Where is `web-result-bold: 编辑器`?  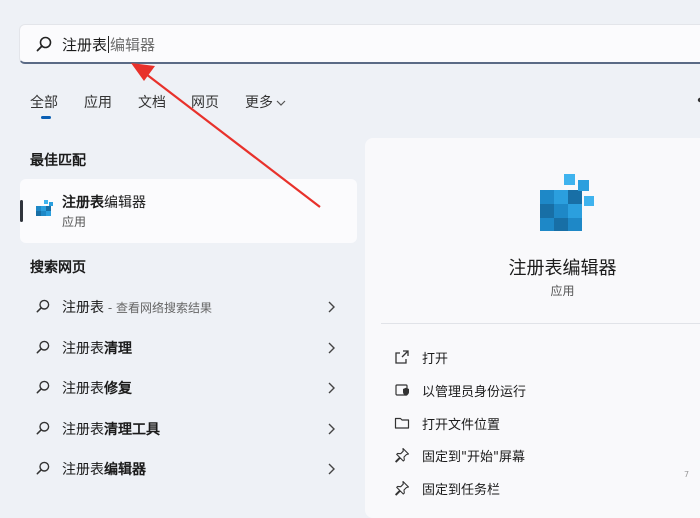 web-result-bold: 编辑器 is located at coordinates (125, 470).